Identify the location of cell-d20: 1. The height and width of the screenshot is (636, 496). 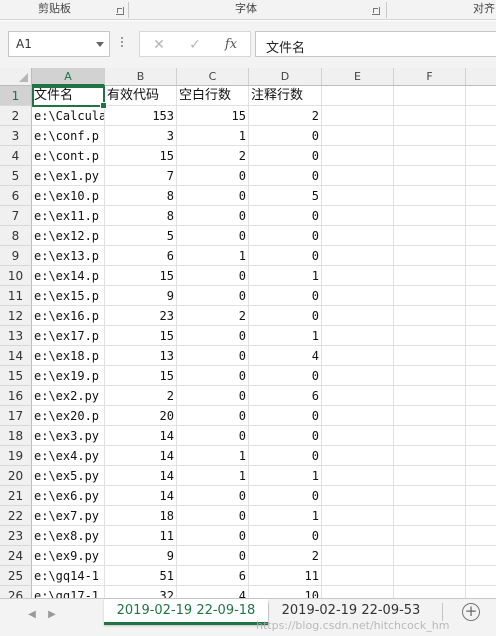
(285, 476).